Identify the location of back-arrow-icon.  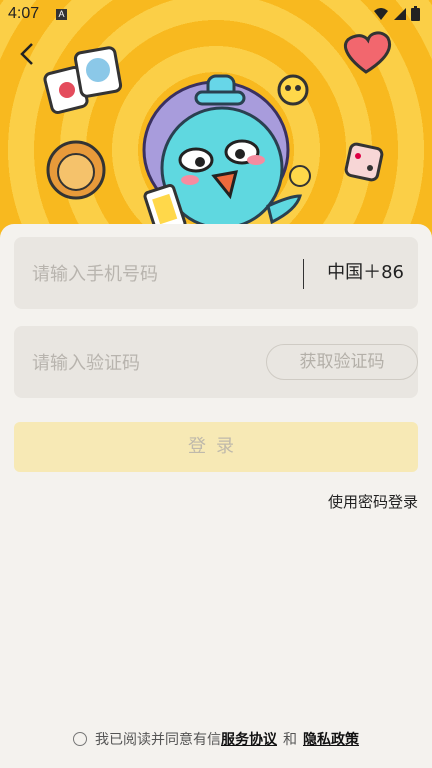
(26, 54).